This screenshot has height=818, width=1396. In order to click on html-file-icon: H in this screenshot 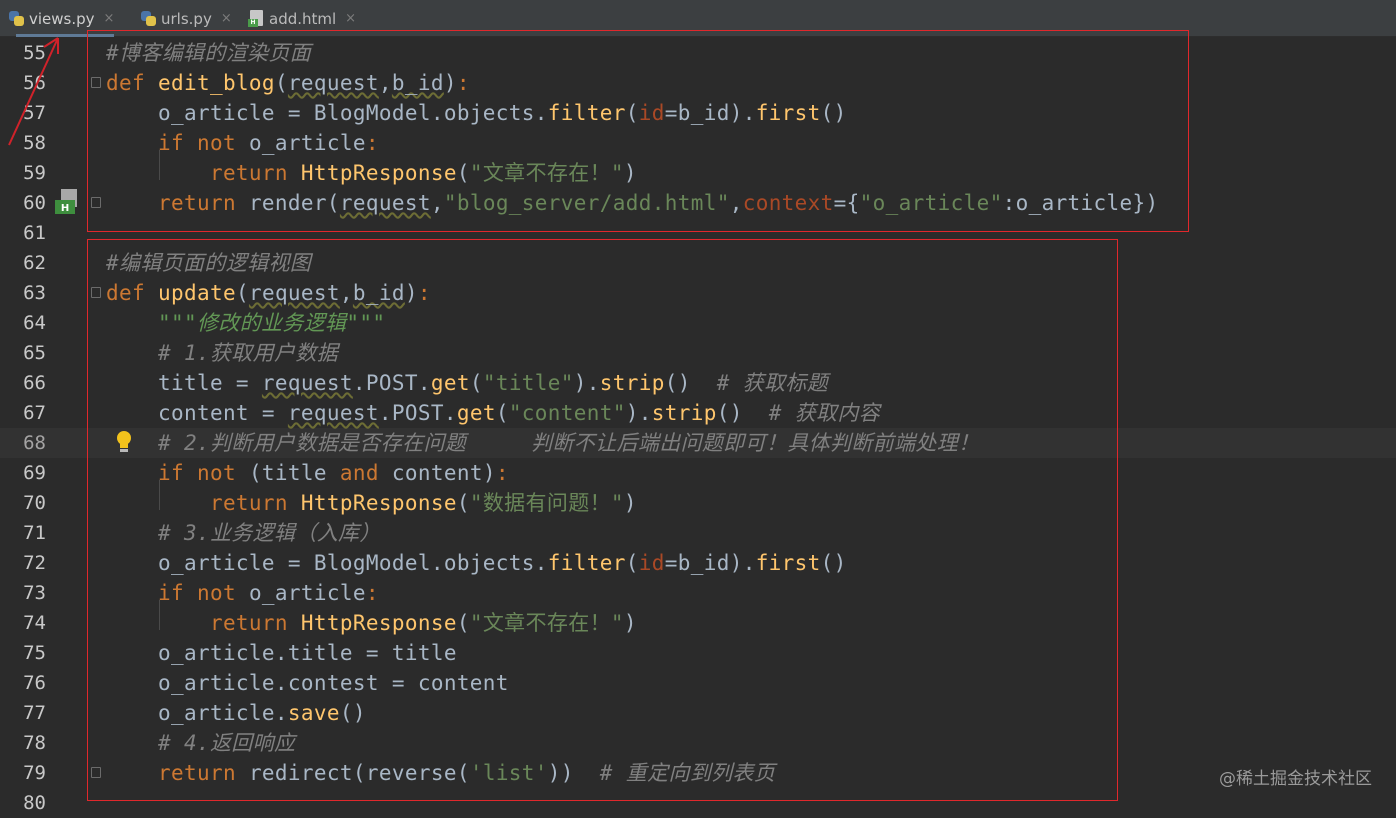, I will do `click(256, 18)`.